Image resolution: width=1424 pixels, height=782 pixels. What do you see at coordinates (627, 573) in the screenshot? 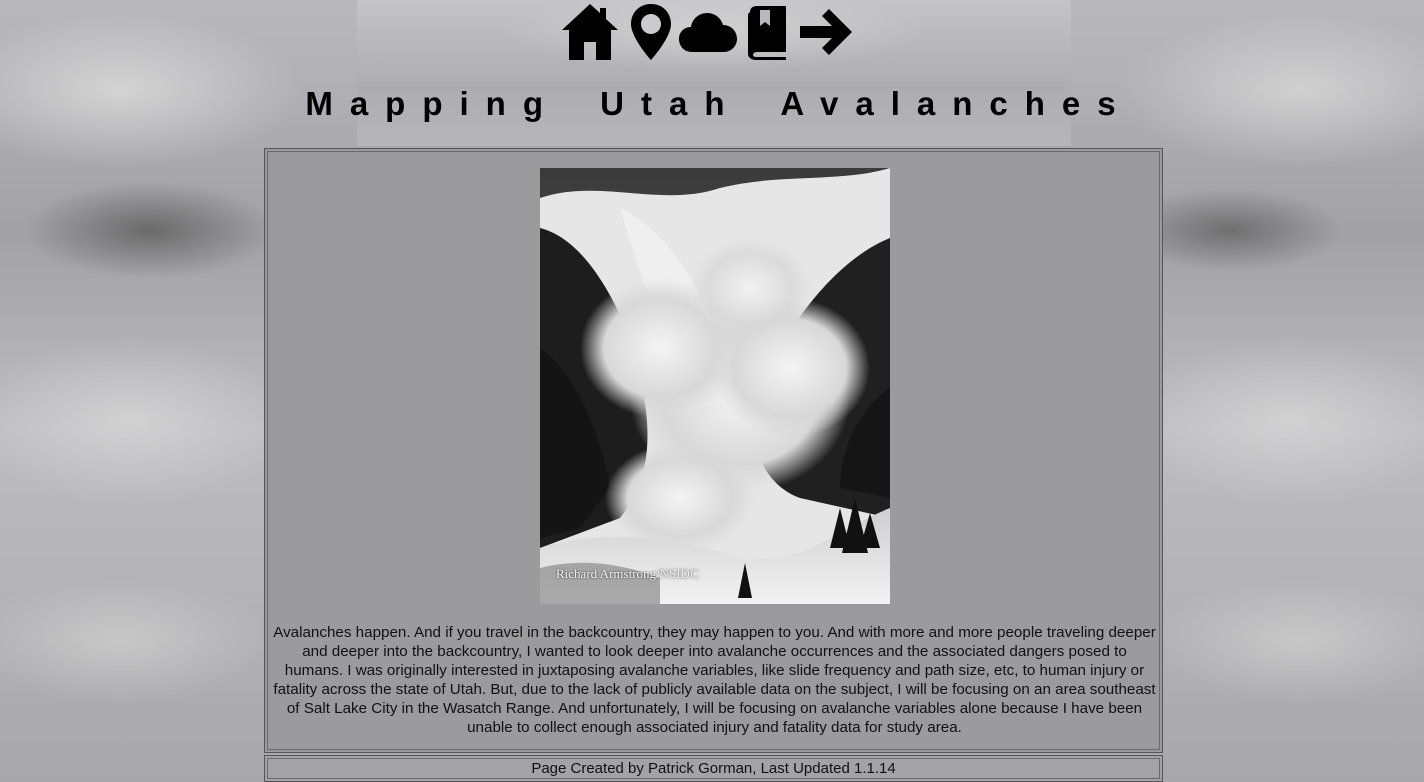
I see `photo-credit: Richard Armstrong/NSIDC` at bounding box center [627, 573].